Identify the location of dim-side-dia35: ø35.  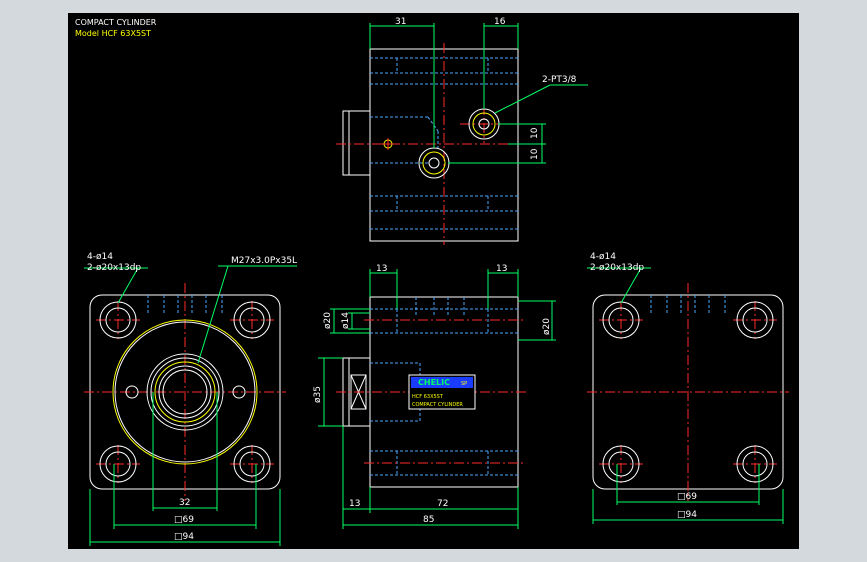
(318, 394).